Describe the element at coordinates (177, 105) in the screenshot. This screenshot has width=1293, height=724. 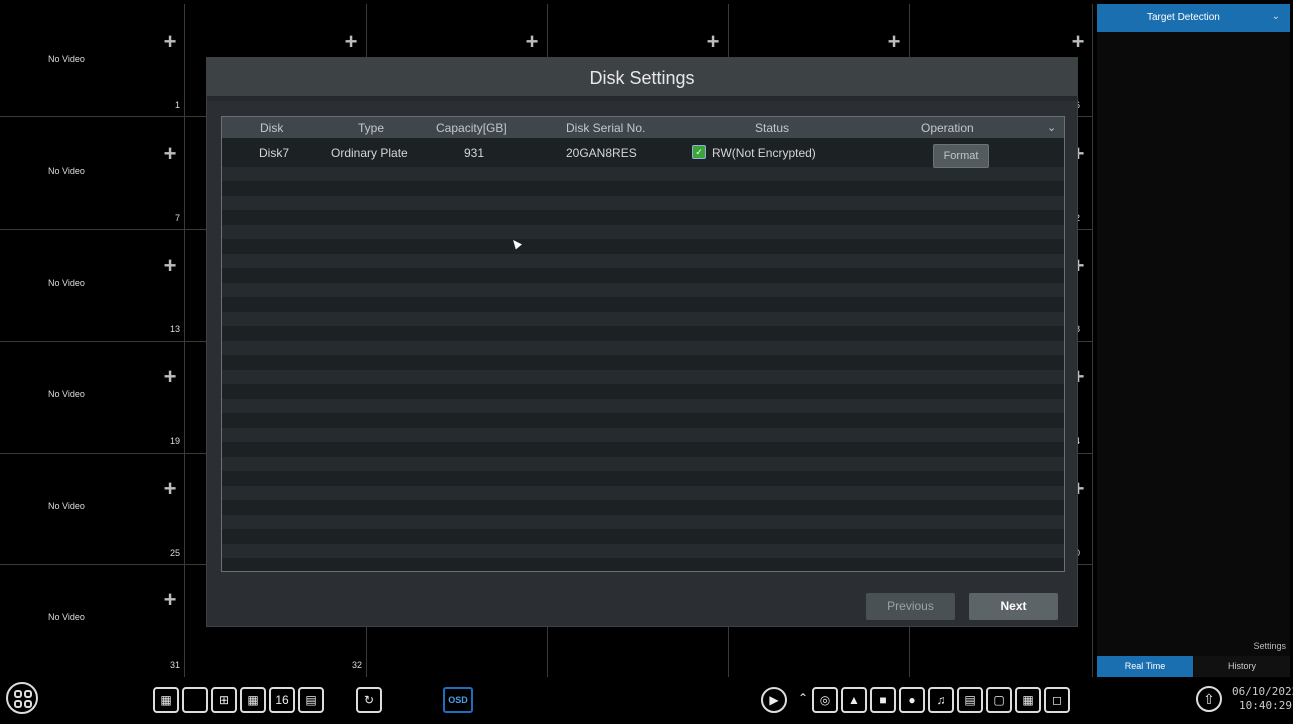
I see `channel-number: 1` at that location.